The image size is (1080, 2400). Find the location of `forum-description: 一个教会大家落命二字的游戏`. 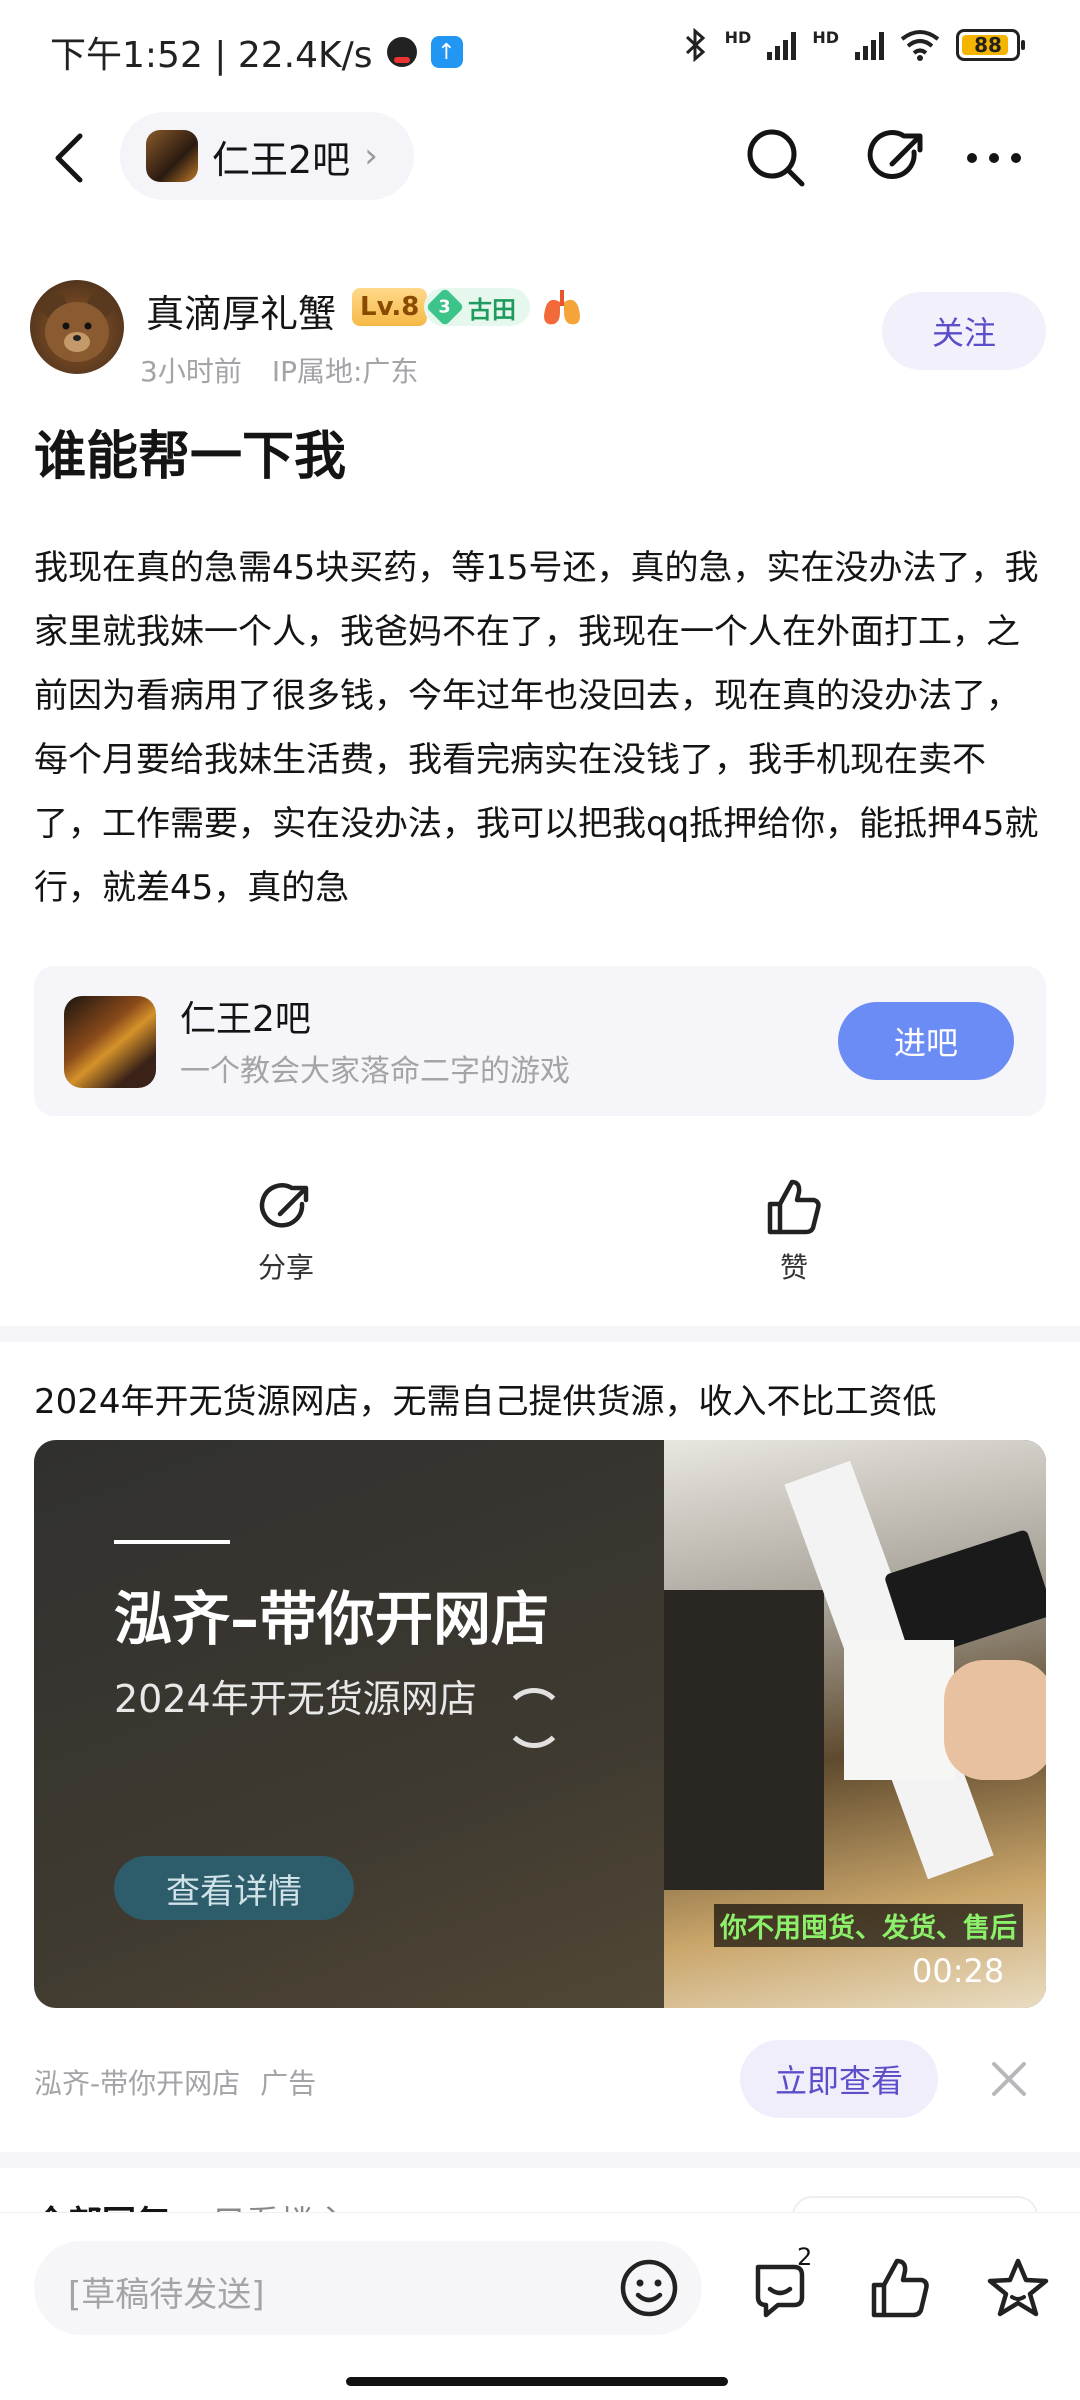

forum-description: 一个教会大家落命二字的游戏 is located at coordinates (375, 1071).